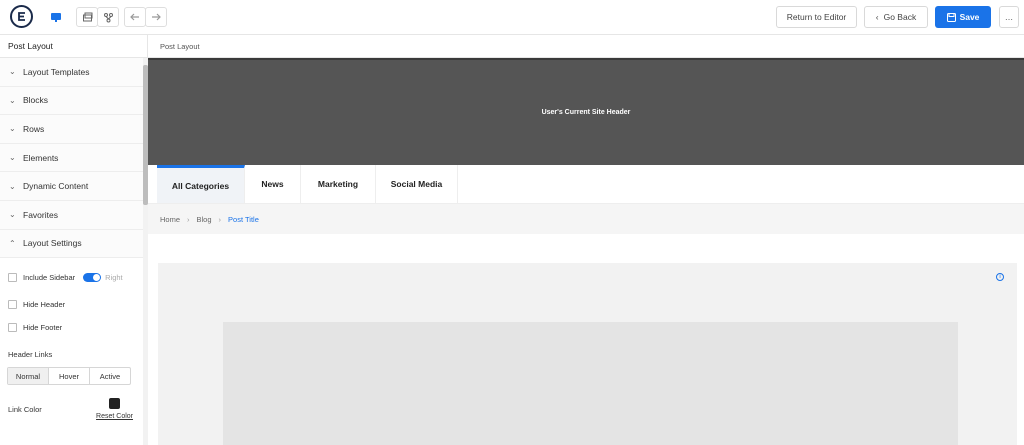 The height and width of the screenshot is (445, 1024). What do you see at coordinates (43, 328) in the screenshot?
I see `hide-footer-label: Hide Footer` at bounding box center [43, 328].